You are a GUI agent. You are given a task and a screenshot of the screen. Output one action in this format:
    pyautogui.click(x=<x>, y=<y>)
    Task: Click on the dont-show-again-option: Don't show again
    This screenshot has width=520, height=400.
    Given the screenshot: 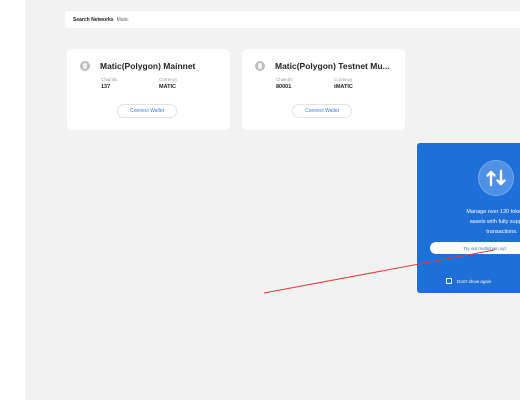 What is the action you would take?
    pyautogui.click(x=468, y=281)
    